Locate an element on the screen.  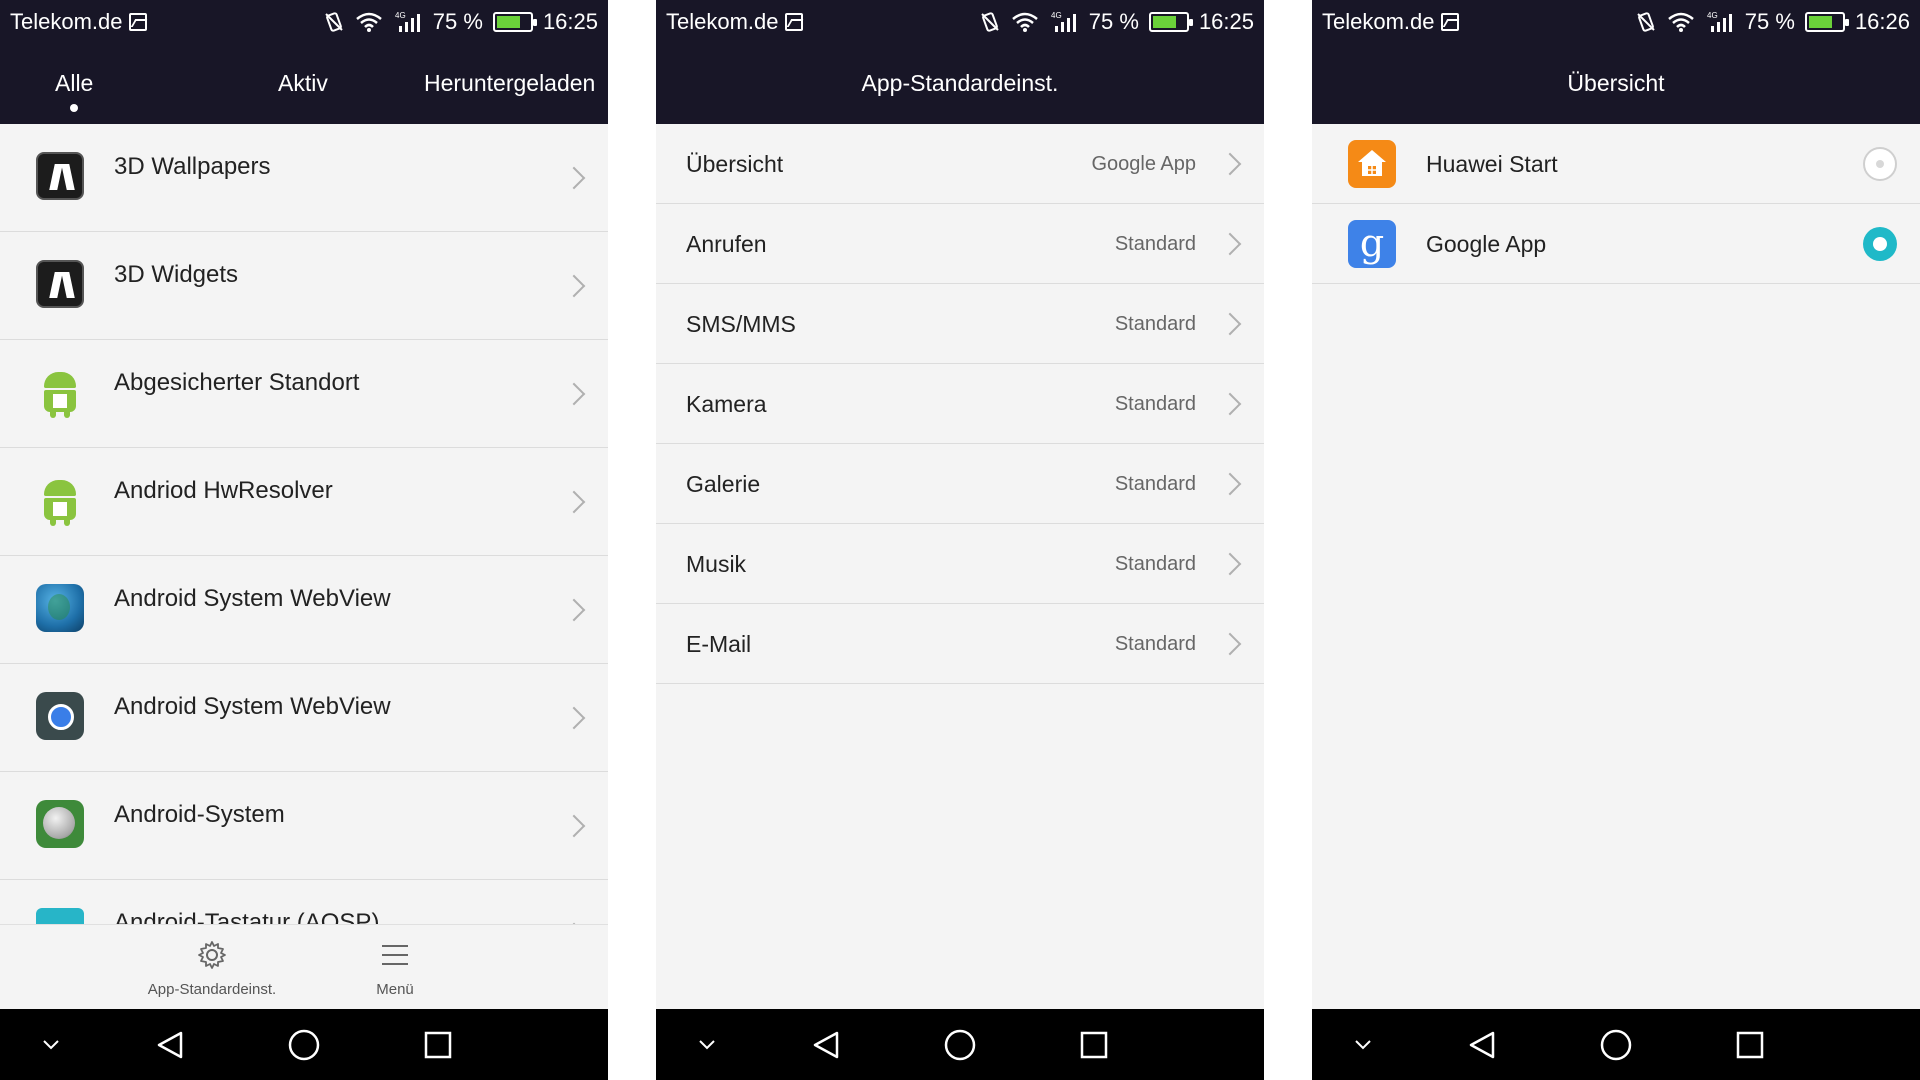
navigation-bar is located at coordinates (304, 1044).